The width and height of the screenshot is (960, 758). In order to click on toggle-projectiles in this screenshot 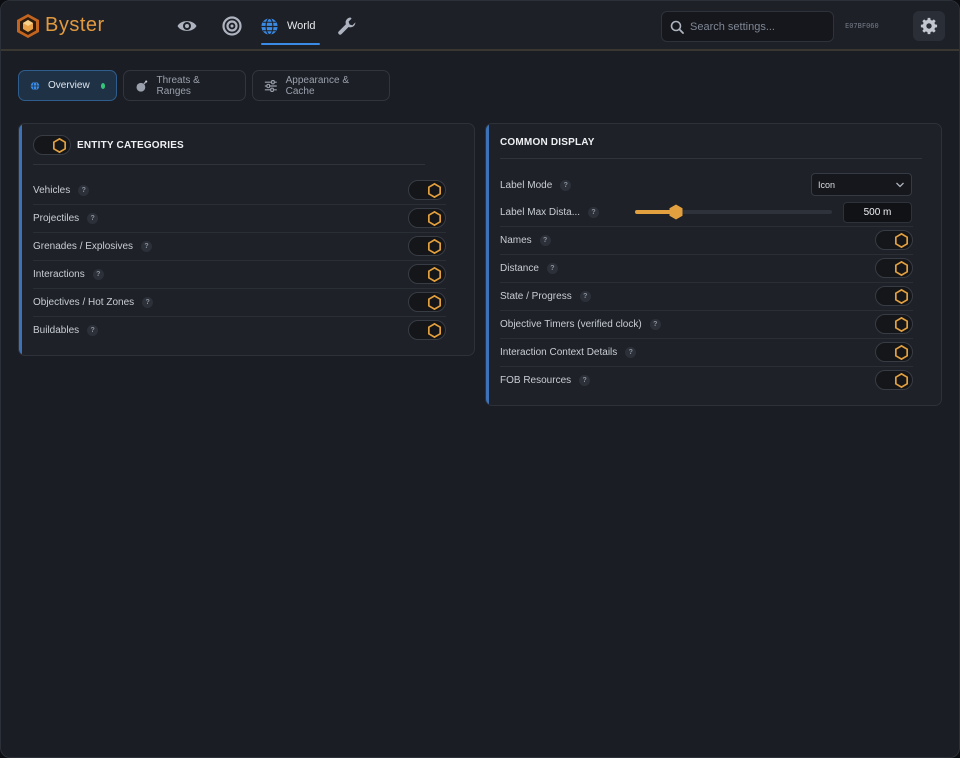, I will do `click(427, 218)`.